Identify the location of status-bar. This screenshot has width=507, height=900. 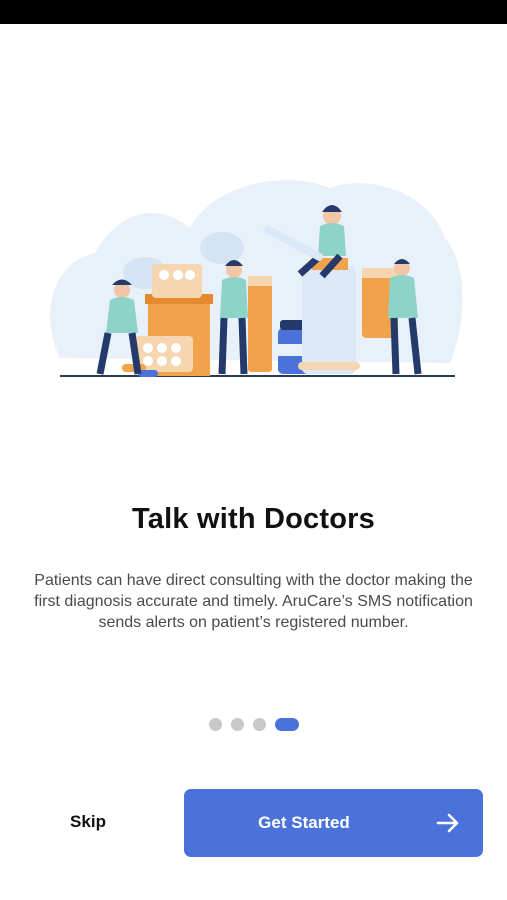
(253, 12).